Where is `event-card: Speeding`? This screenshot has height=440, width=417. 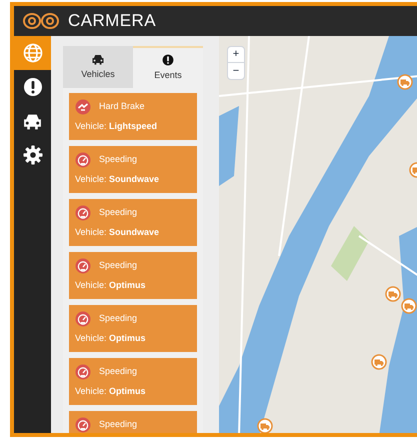 event-card: Speeding is located at coordinates (133, 422).